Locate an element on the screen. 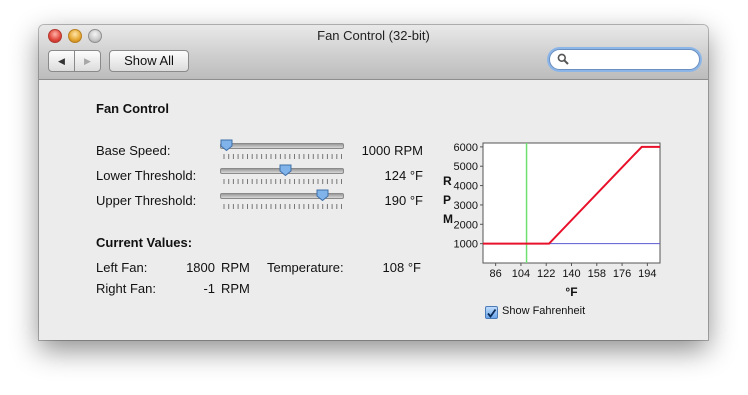  x-tick-label: 104 is located at coordinates (521, 274).